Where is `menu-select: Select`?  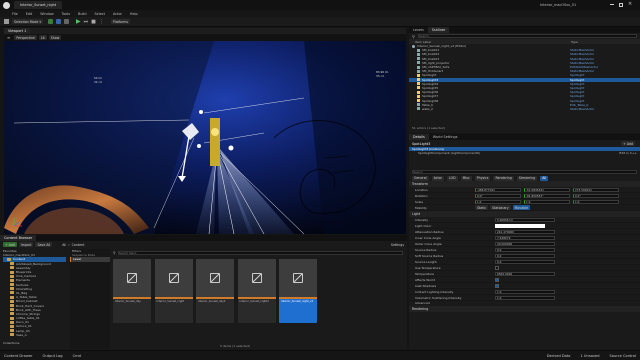
menu-select: Select is located at coordinates (100, 13).